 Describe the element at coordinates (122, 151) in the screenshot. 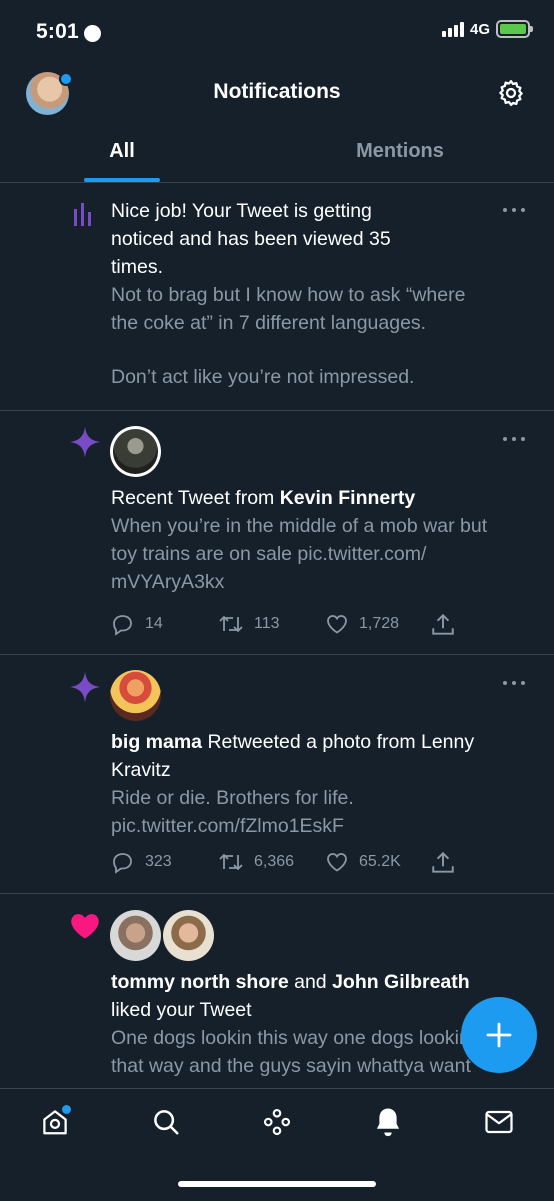

I see `tab-all: All` at that location.